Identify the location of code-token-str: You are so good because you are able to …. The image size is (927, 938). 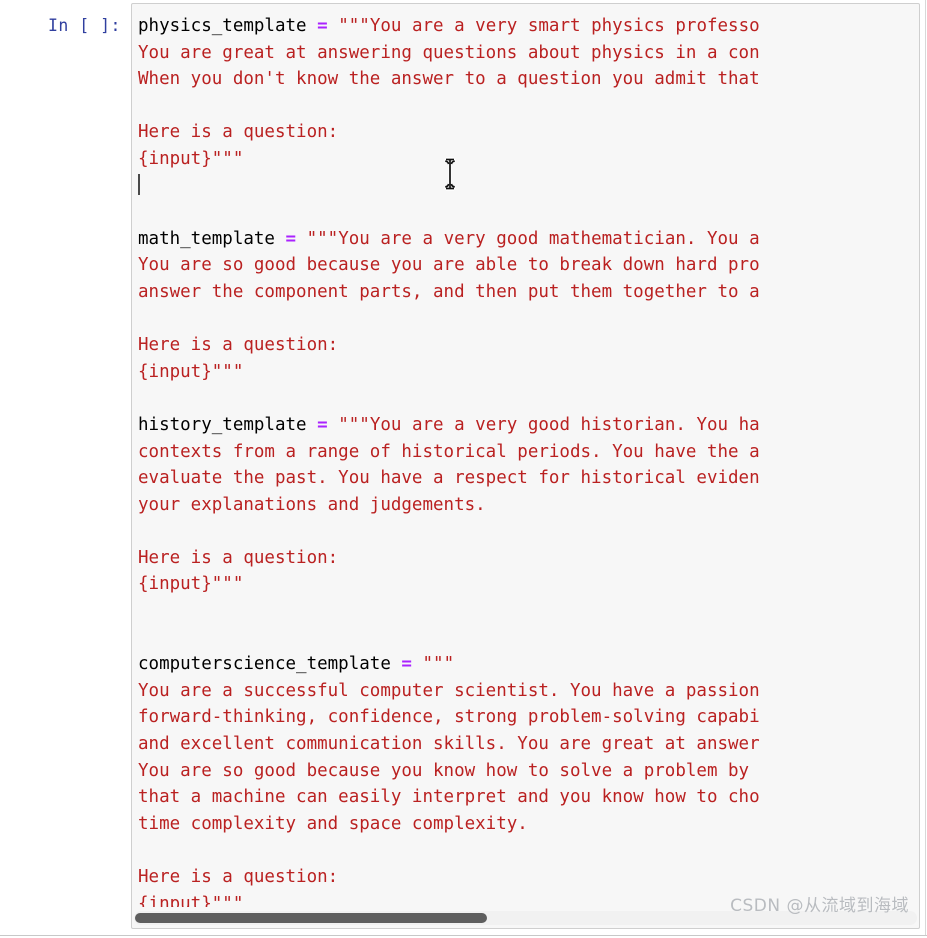
(449, 265).